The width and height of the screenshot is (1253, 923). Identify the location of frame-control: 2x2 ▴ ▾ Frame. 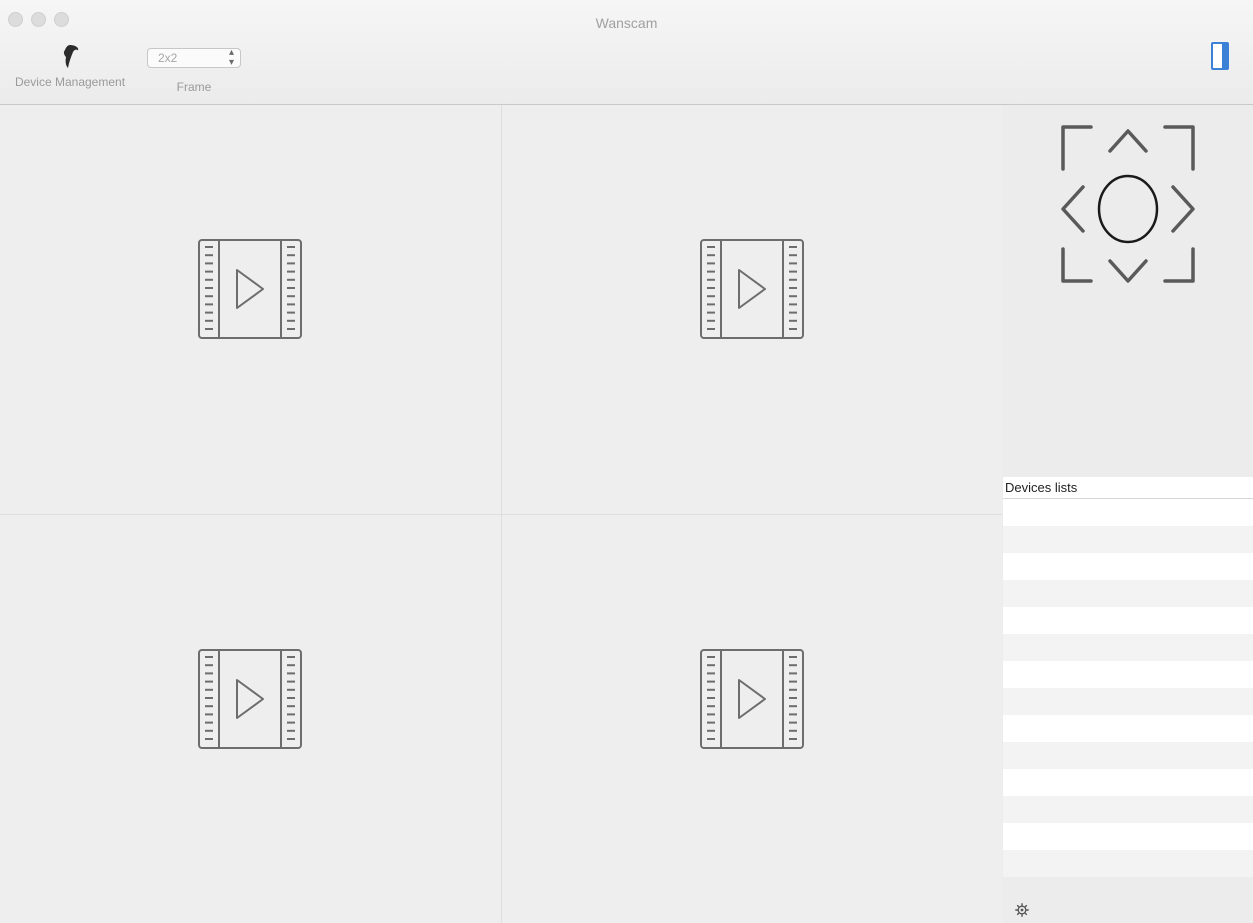
(194, 71).